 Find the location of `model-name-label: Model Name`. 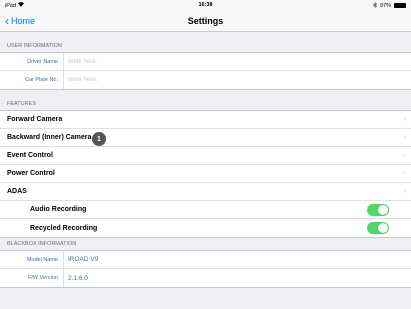

model-name-label: Model Name is located at coordinates (32, 259).